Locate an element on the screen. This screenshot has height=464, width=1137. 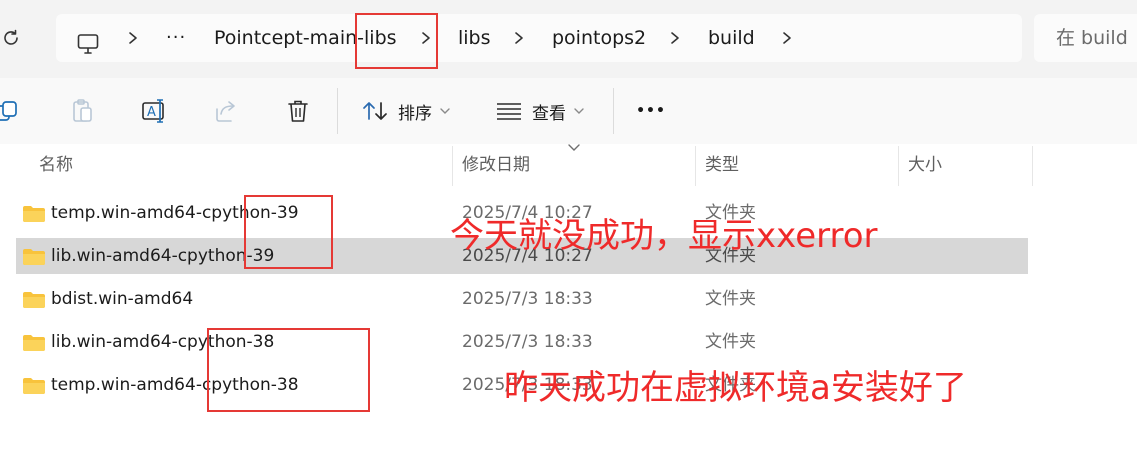
search-placeholder: 在 build is located at coordinates (1092, 38).